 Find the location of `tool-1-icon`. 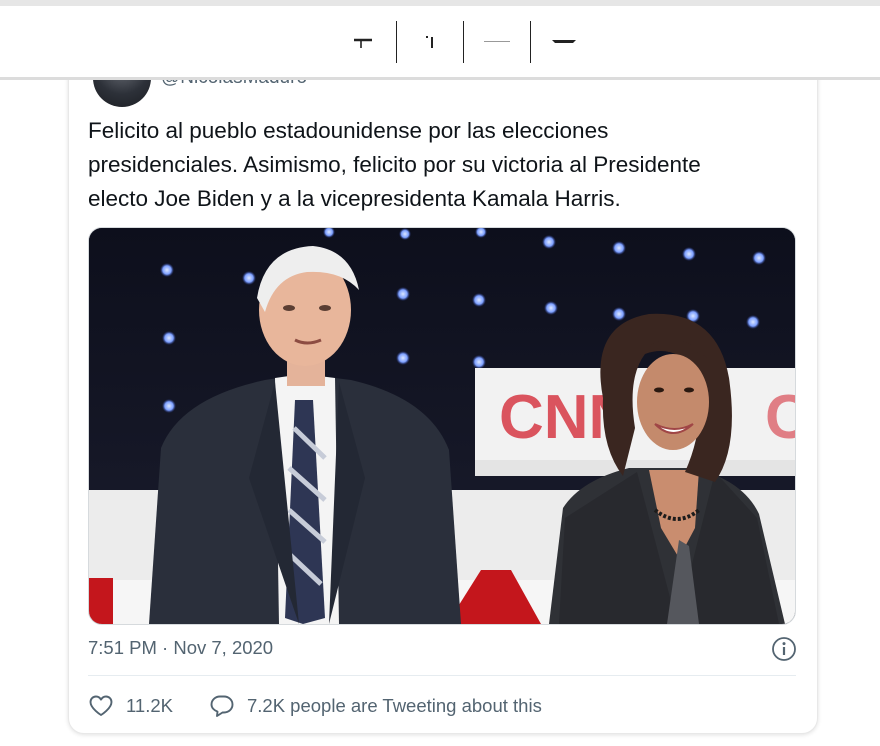

tool-1-icon is located at coordinates (363, 43).